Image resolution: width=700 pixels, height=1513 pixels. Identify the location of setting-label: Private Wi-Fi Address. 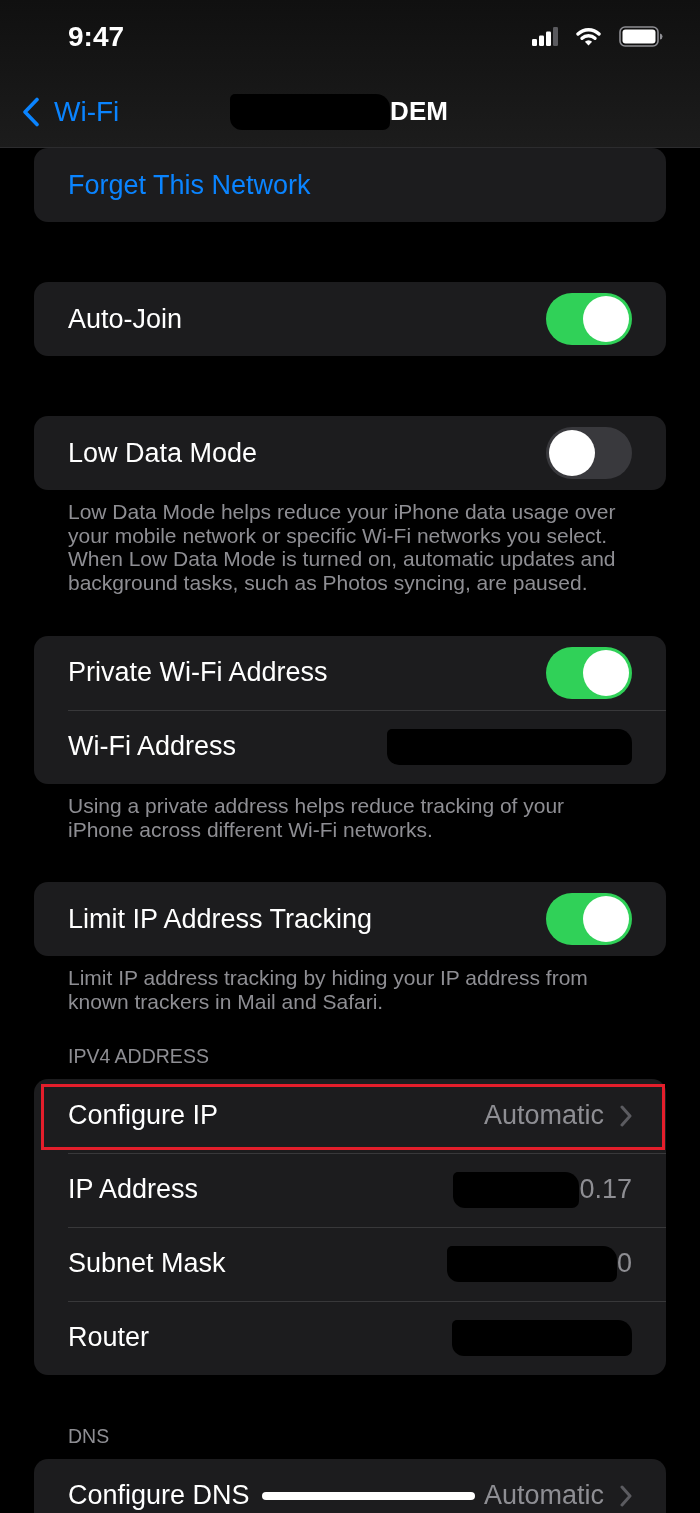
(198, 673).